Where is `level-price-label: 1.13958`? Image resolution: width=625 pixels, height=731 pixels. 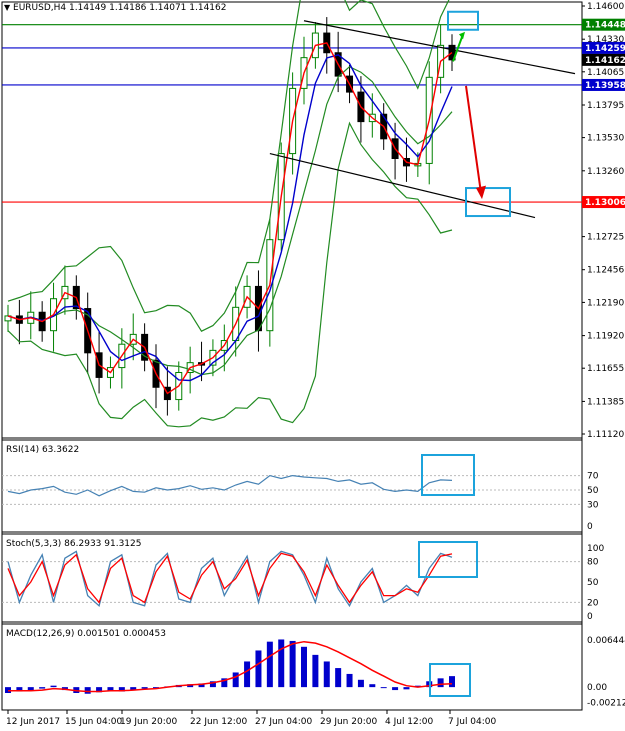
level-price-label: 1.13958 is located at coordinates (605, 86).